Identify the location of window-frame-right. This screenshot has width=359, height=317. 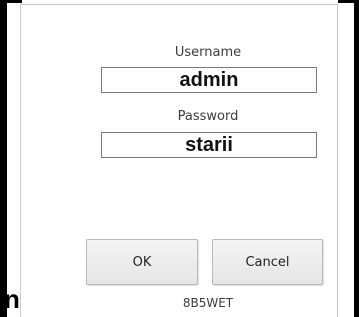
(356, 158).